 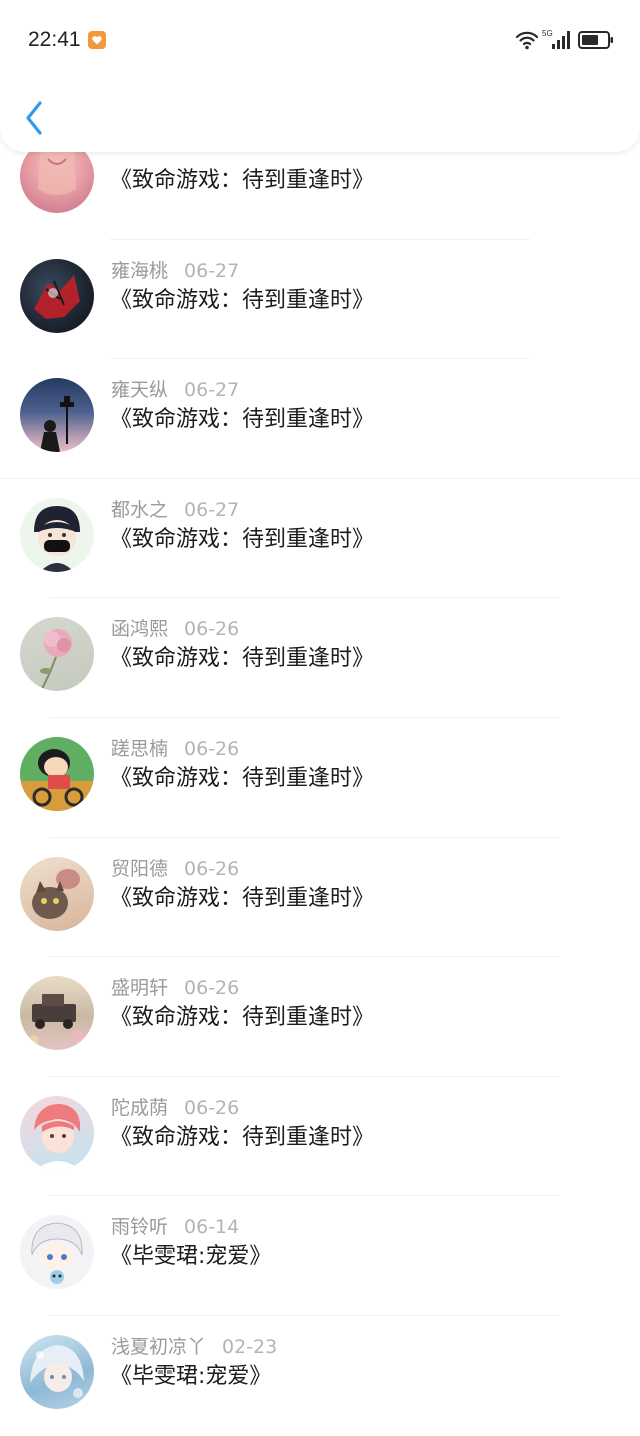 I want to click on list-item: 雨铃听 06-14 《毕雯珺:宠爱》, so click(x=320, y=1256).